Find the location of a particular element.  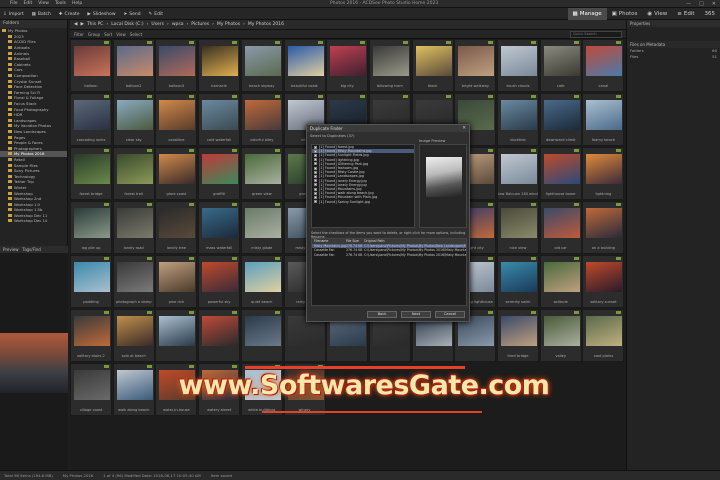

thumbnail-item: nice view is located at coordinates (518, 227).